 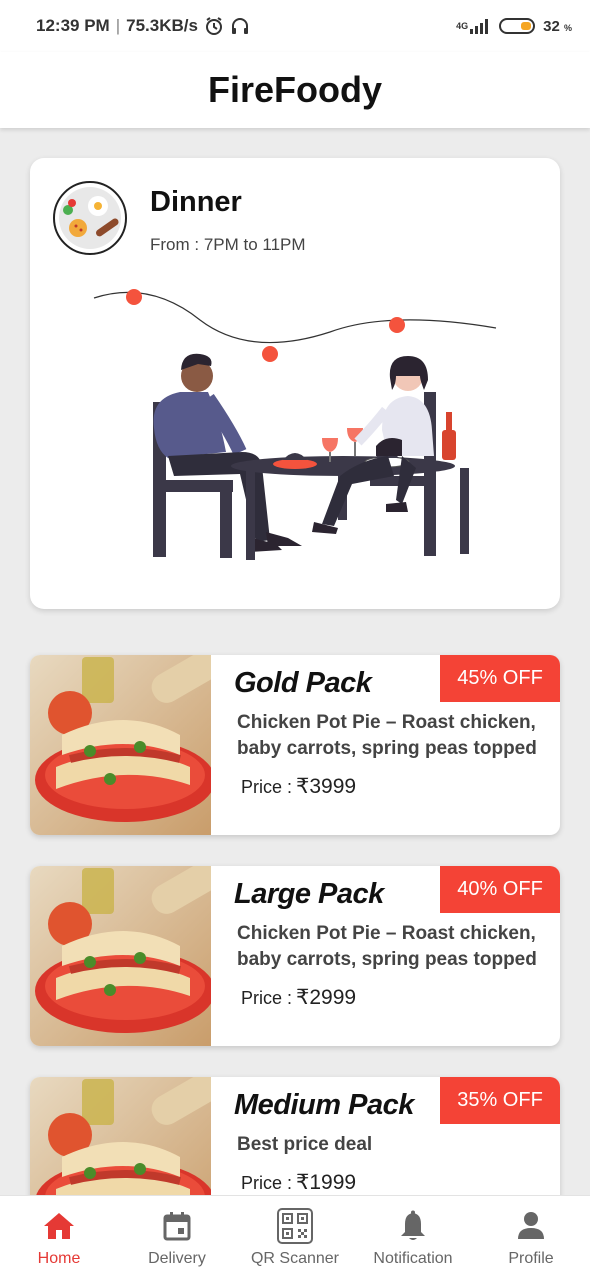 What do you see at coordinates (240, 26) in the screenshot?
I see `headphones-icon` at bounding box center [240, 26].